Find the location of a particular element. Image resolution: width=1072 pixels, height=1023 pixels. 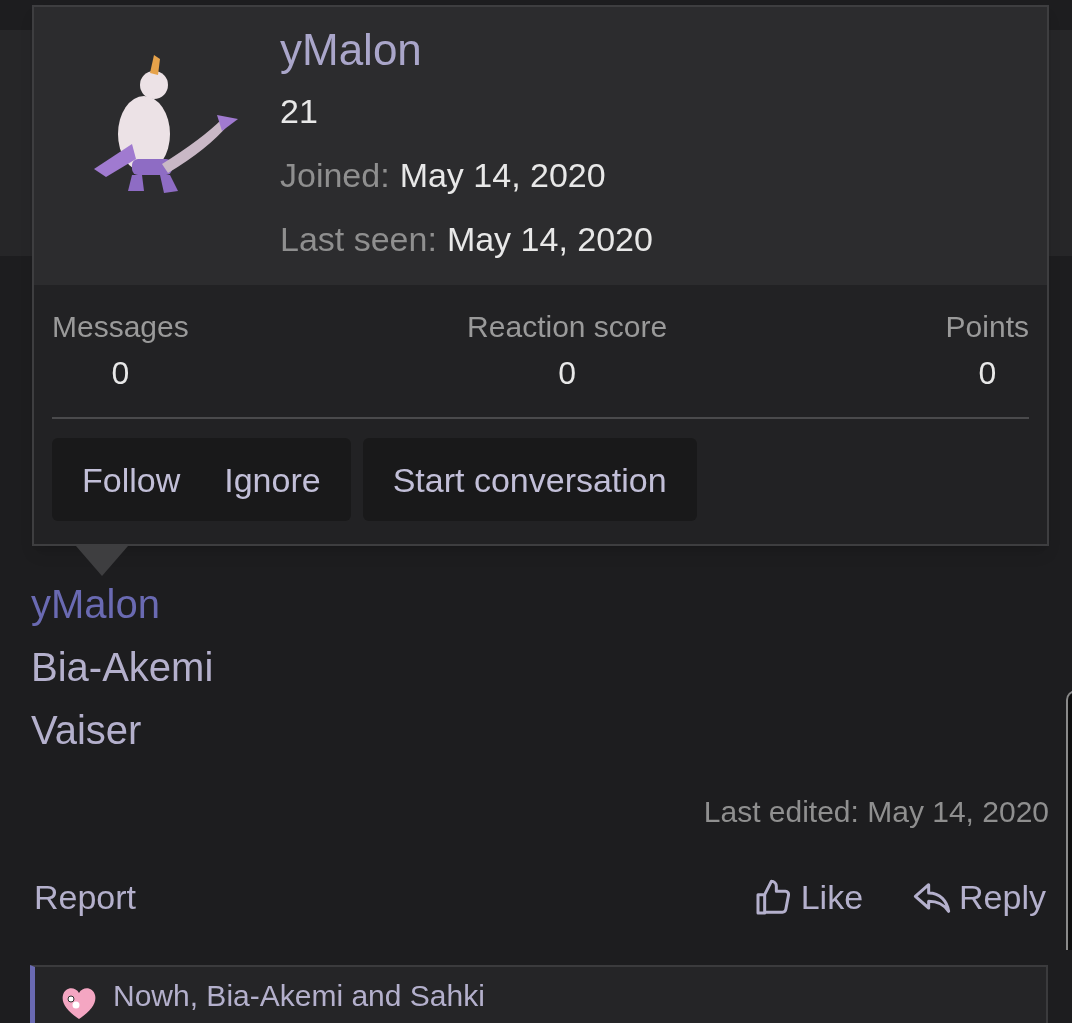

user-title: 21 is located at coordinates (299, 111).